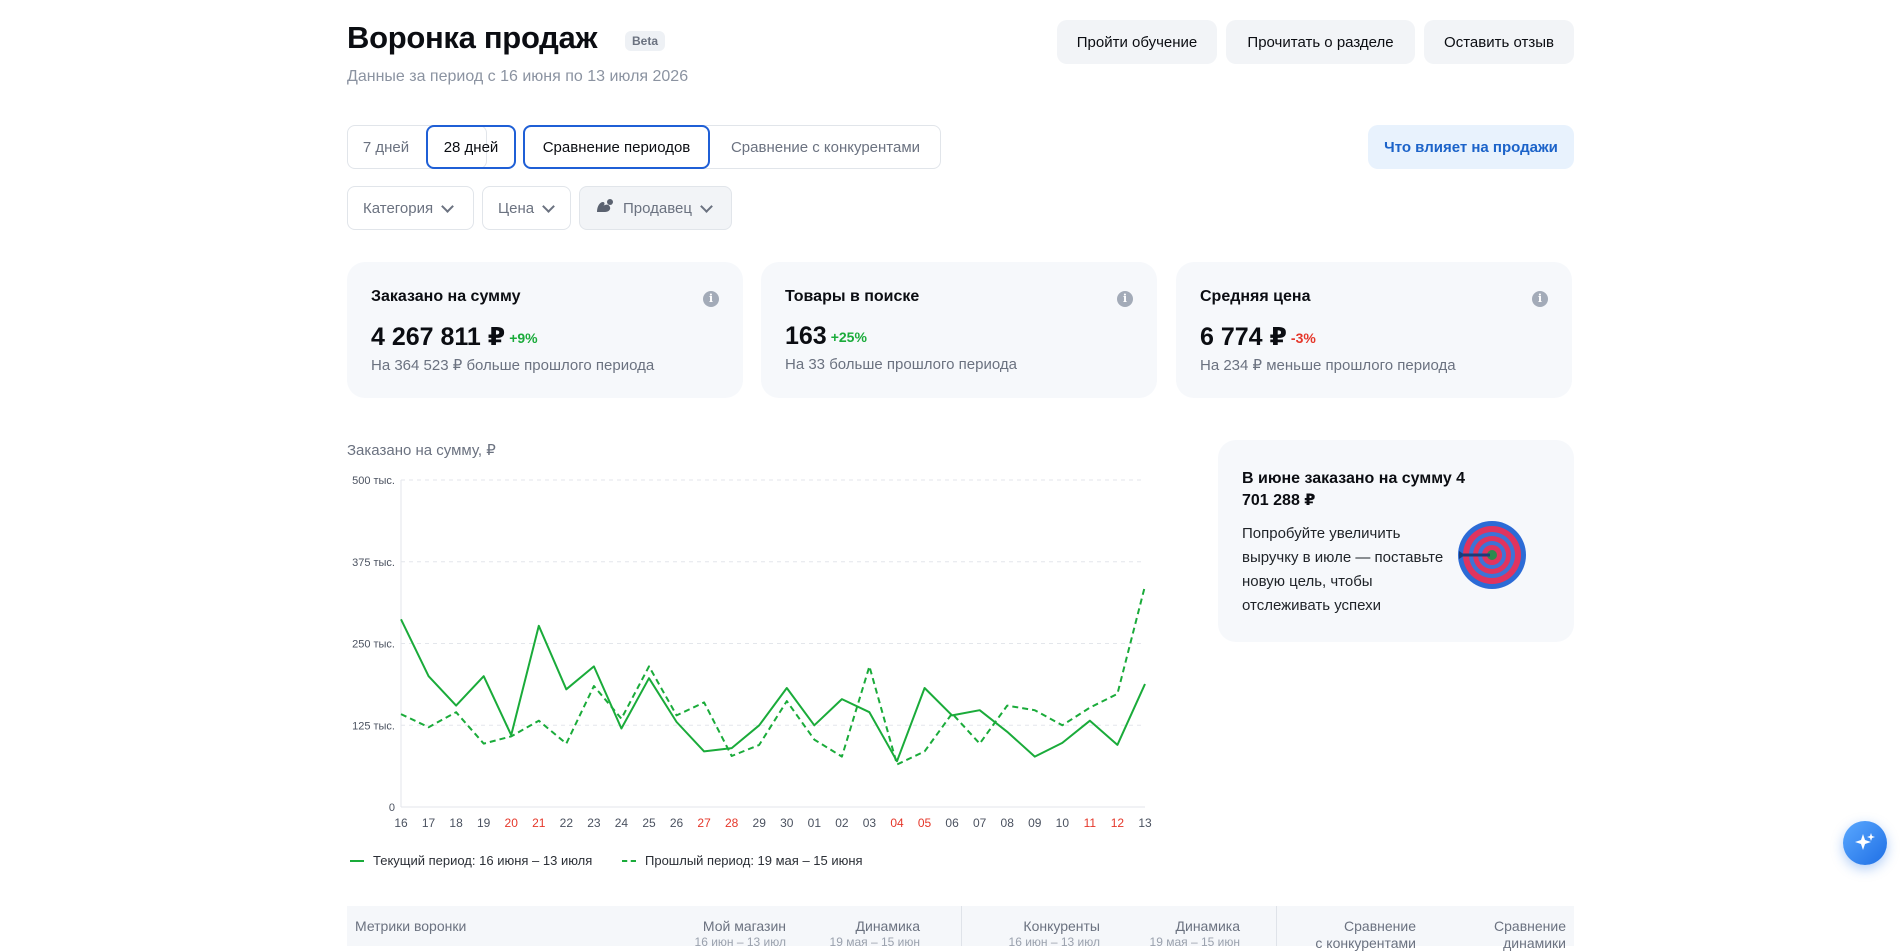 The width and height of the screenshot is (1904, 951). Describe the element at coordinates (852, 296) in the screenshot. I see `card-title: Товары в поиске` at that location.